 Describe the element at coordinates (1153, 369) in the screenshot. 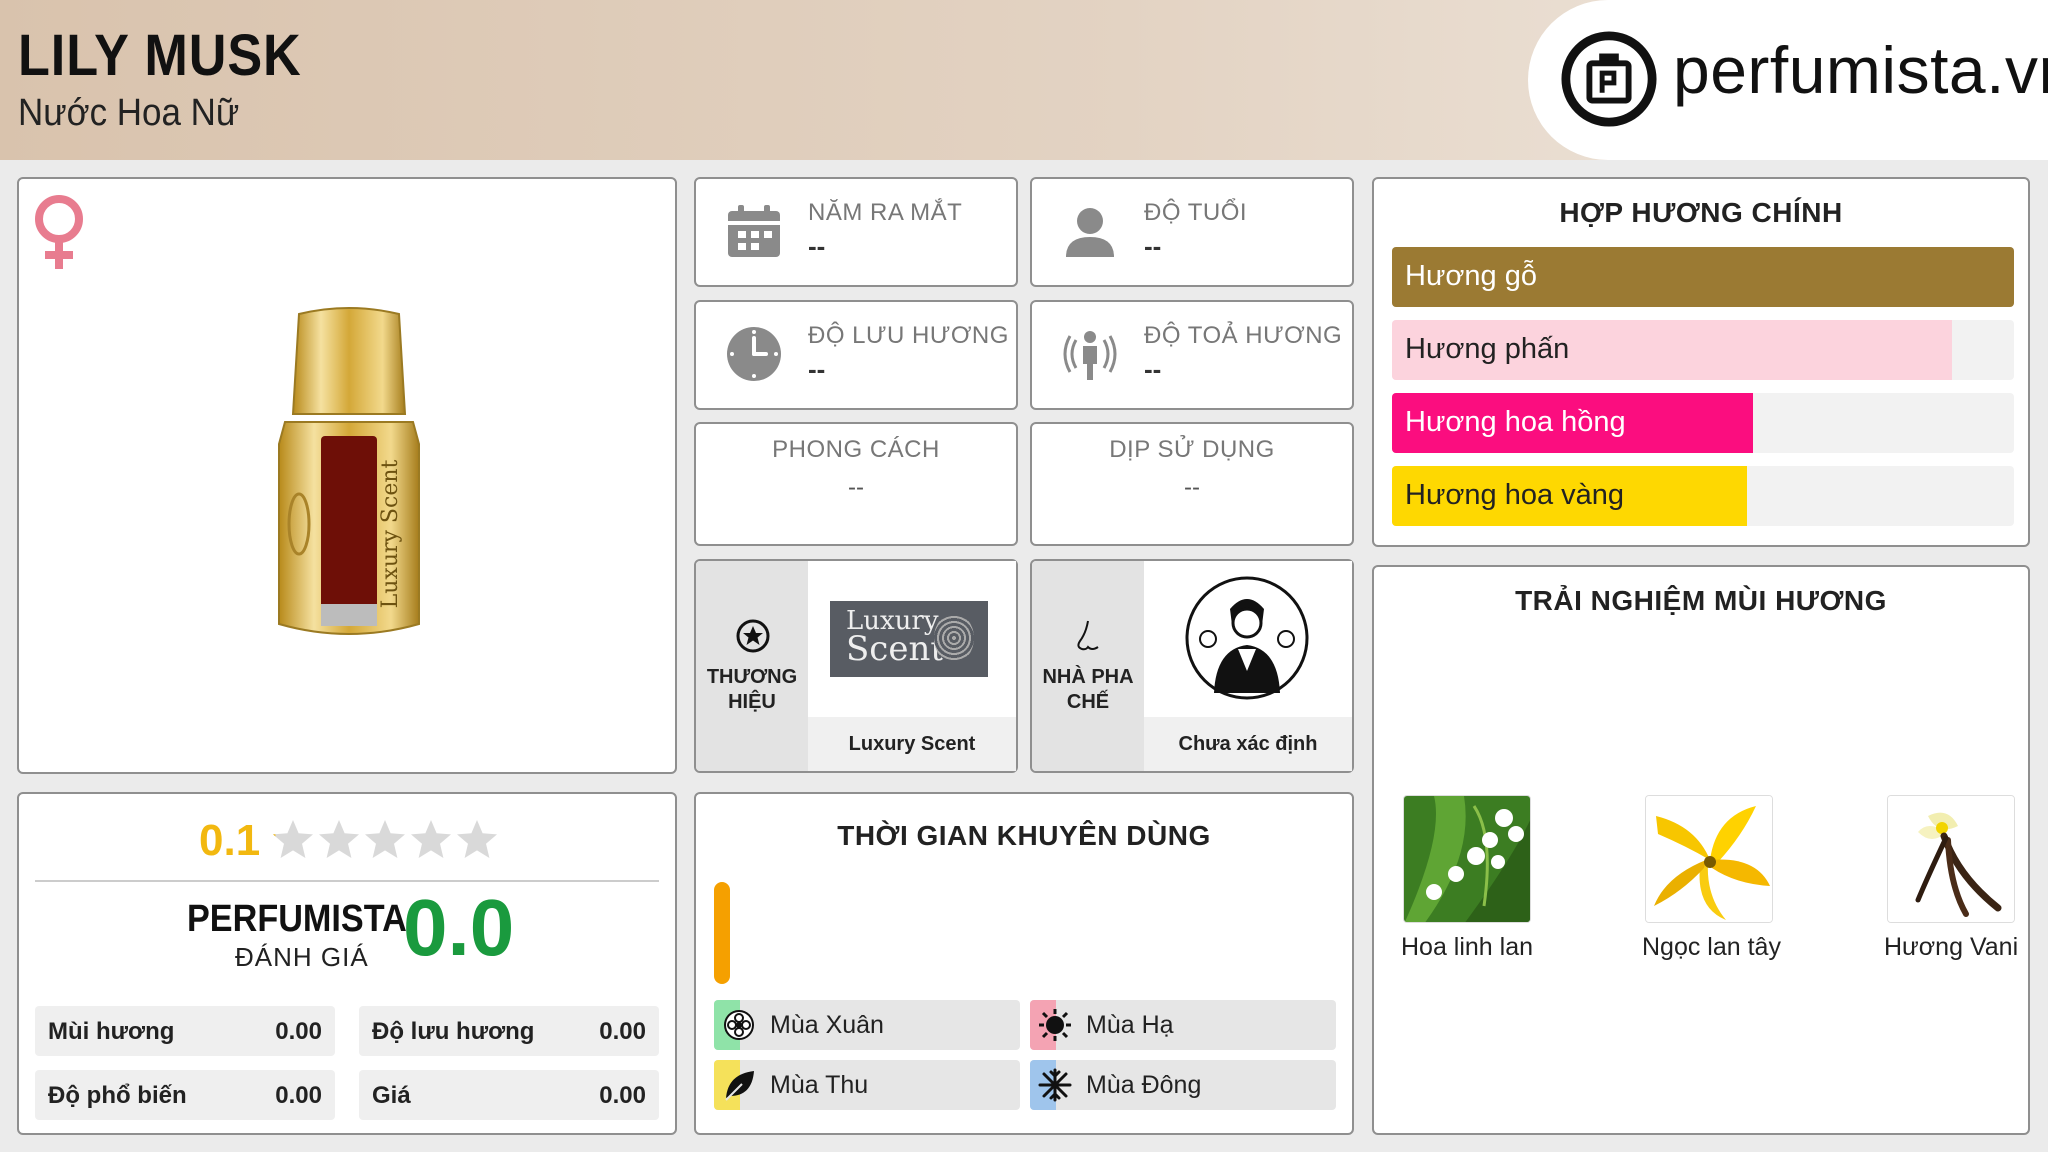

I see `sillage-value: --` at that location.